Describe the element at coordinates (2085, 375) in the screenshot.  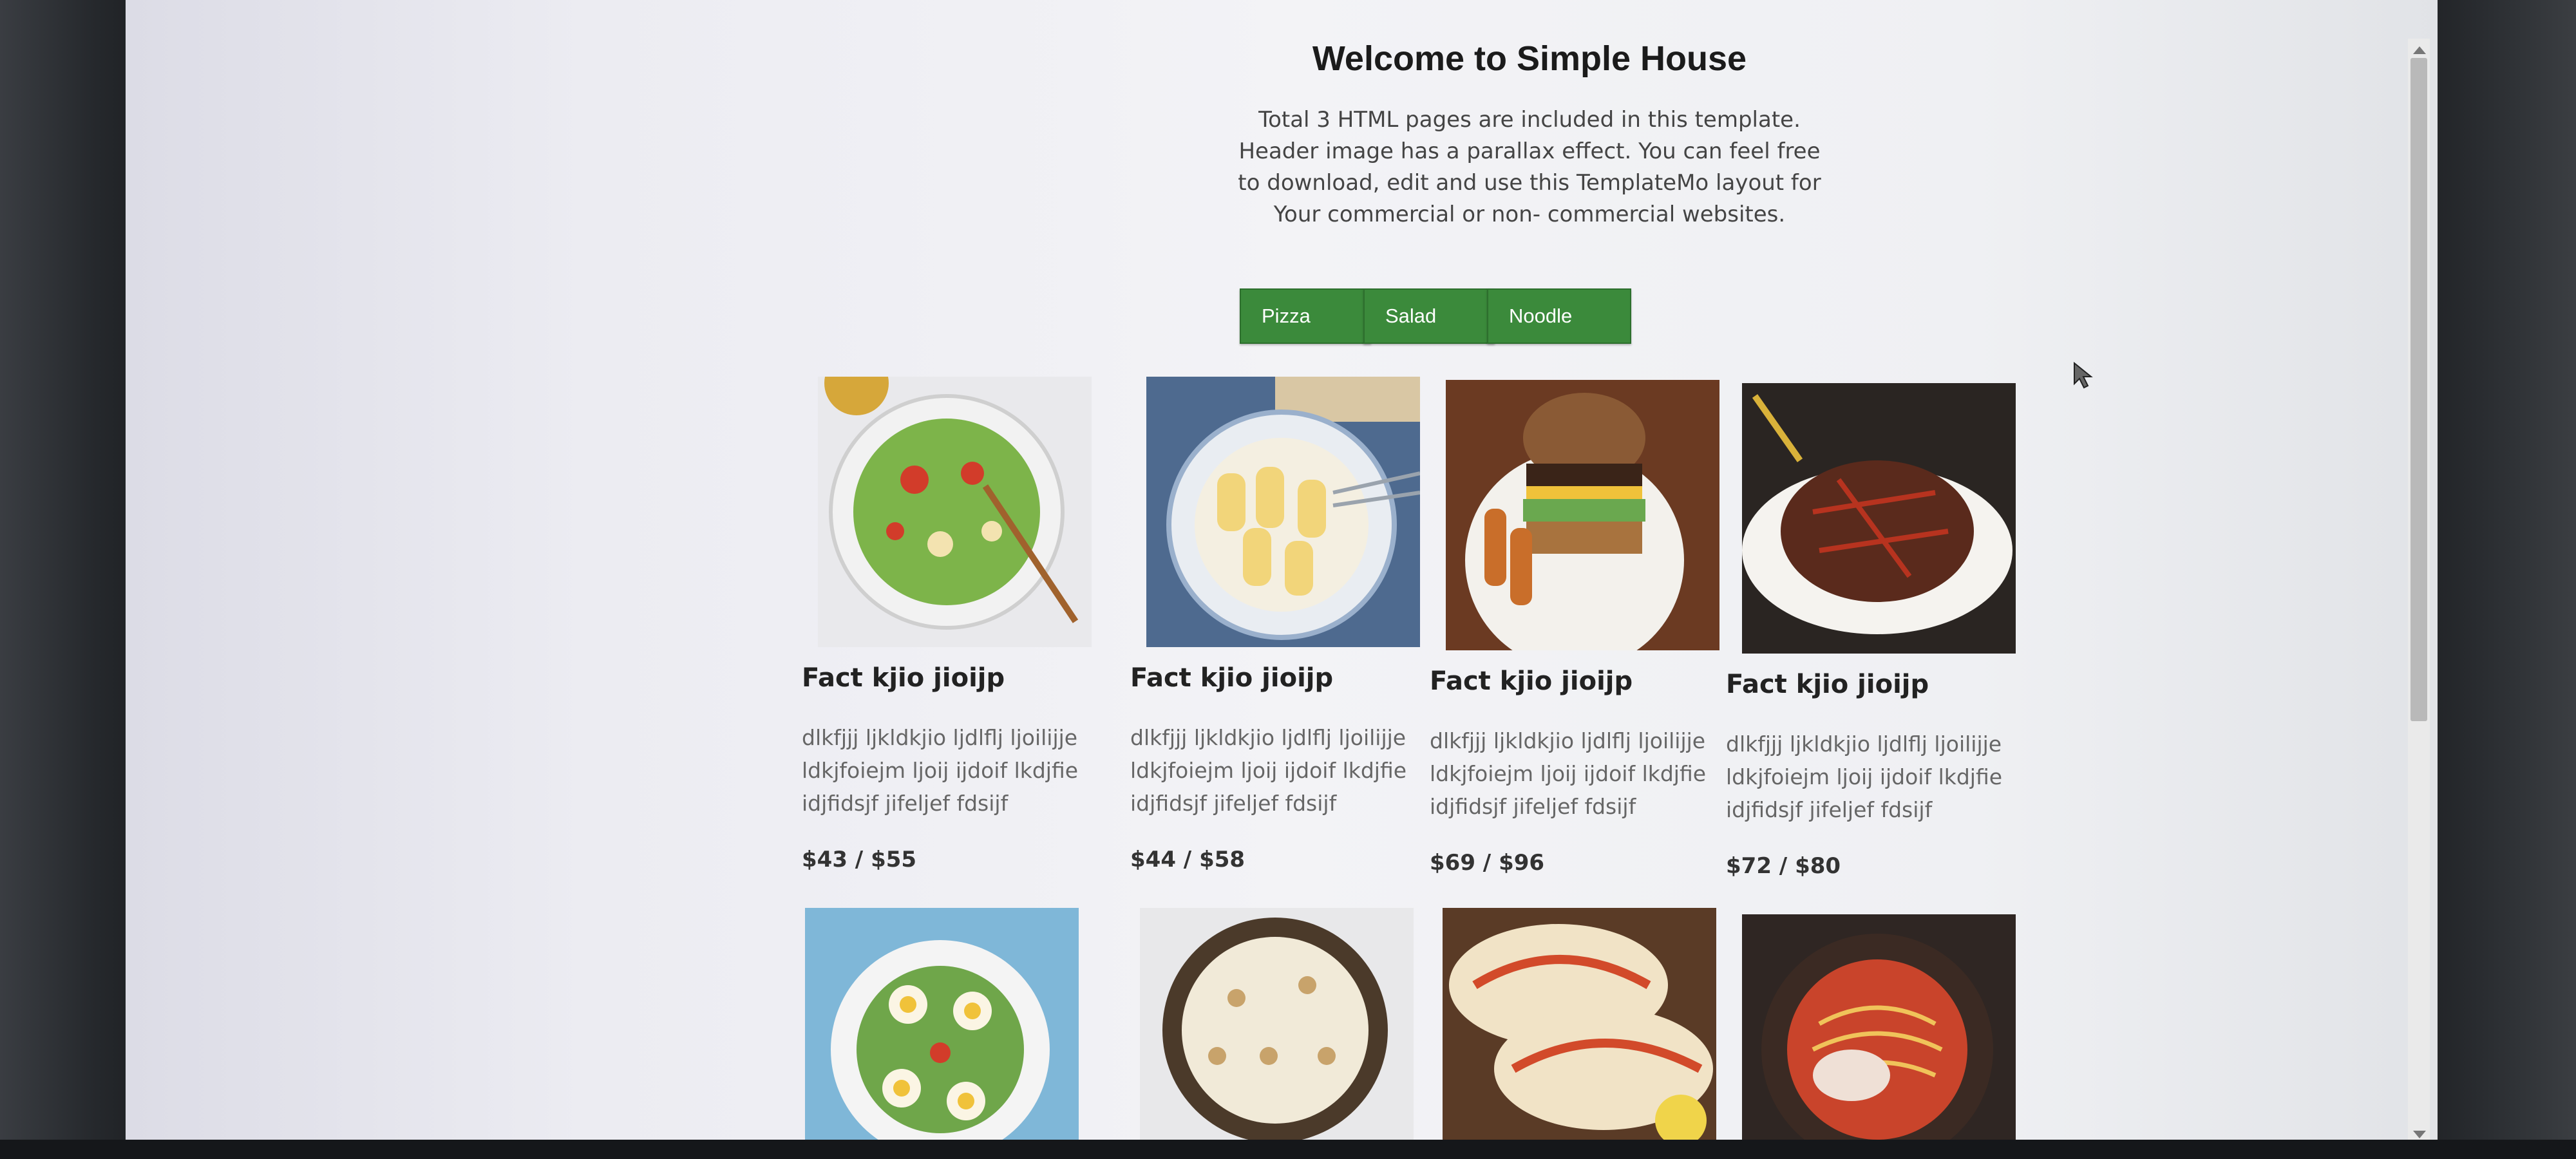
I see `mouse-cursor-icon` at that location.